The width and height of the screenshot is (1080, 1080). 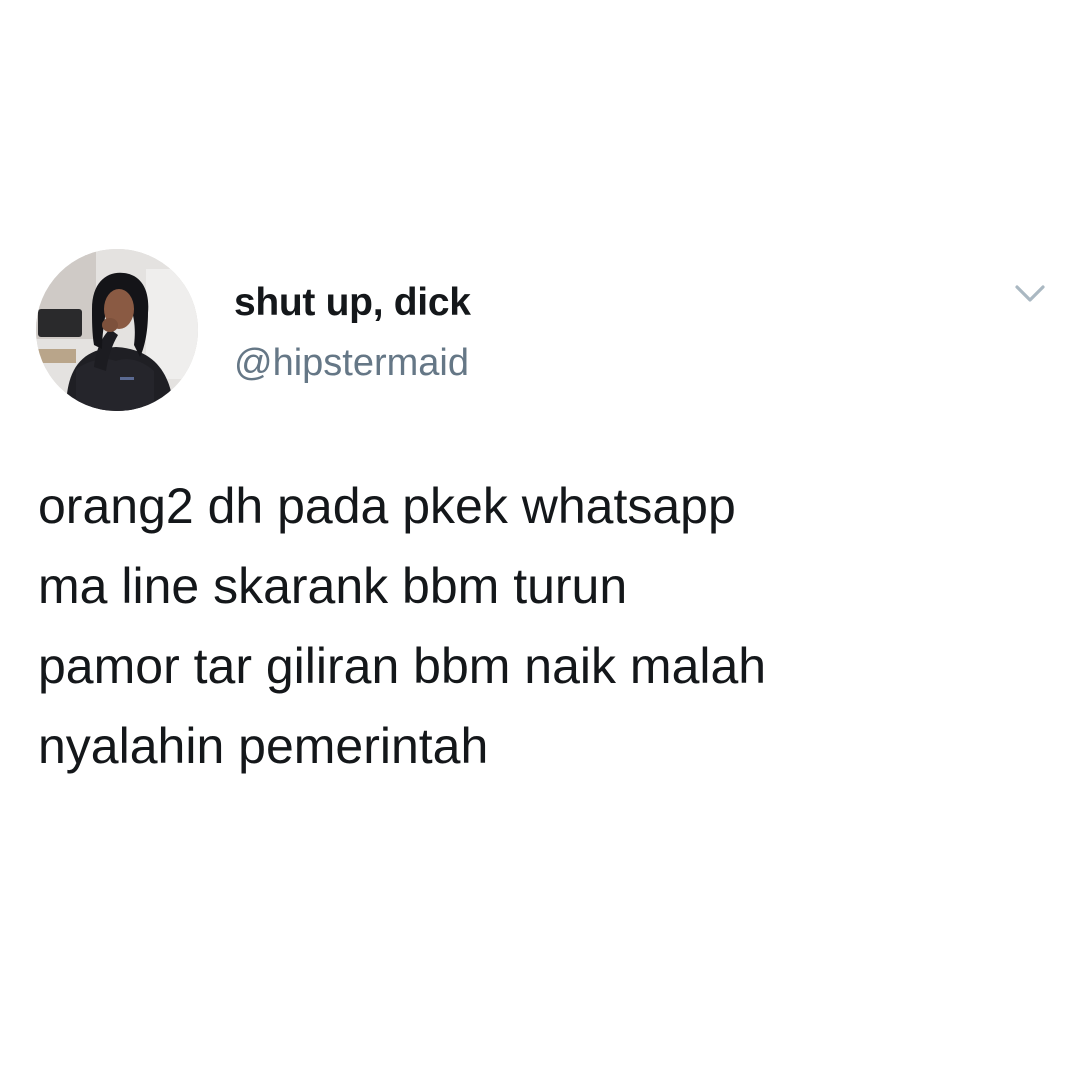 I want to click on tweet-menu-button, so click(x=1030, y=294).